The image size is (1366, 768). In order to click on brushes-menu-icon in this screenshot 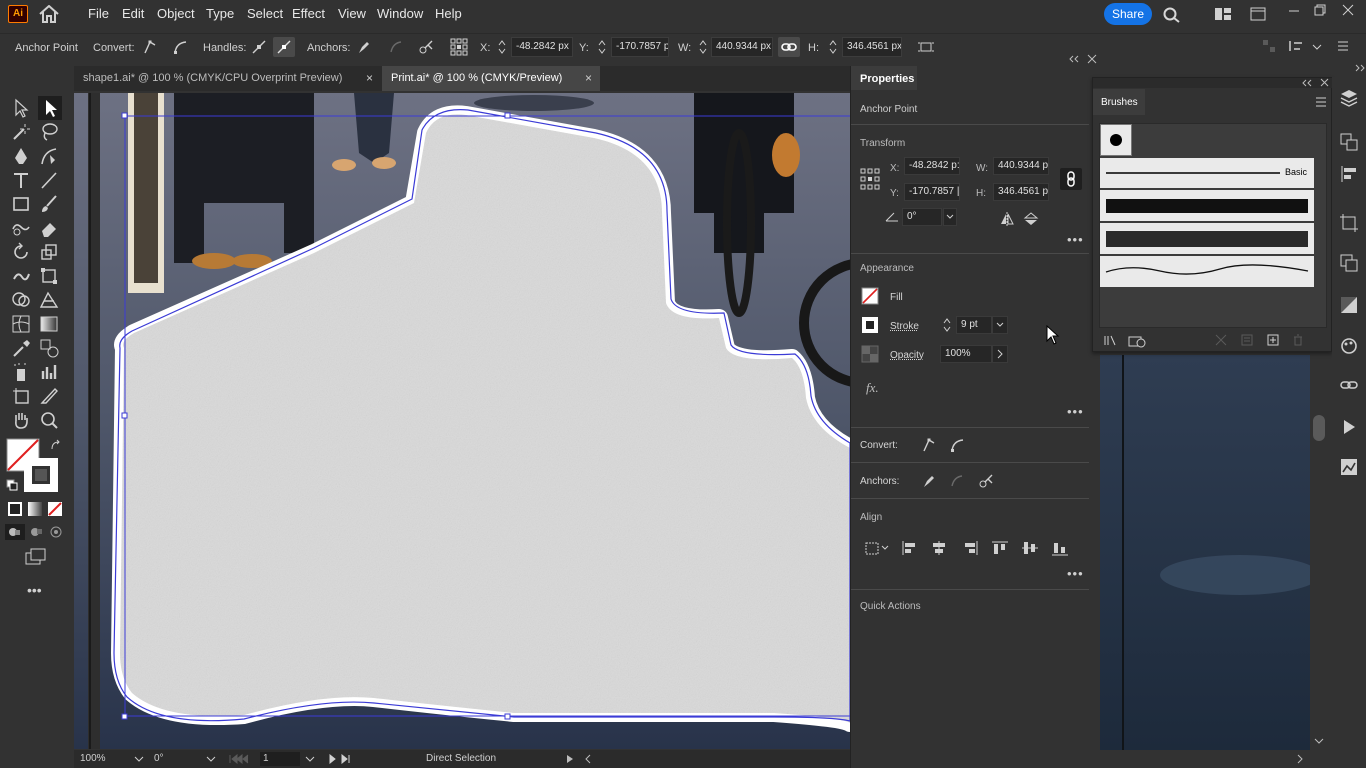, I will do `click(1321, 102)`.